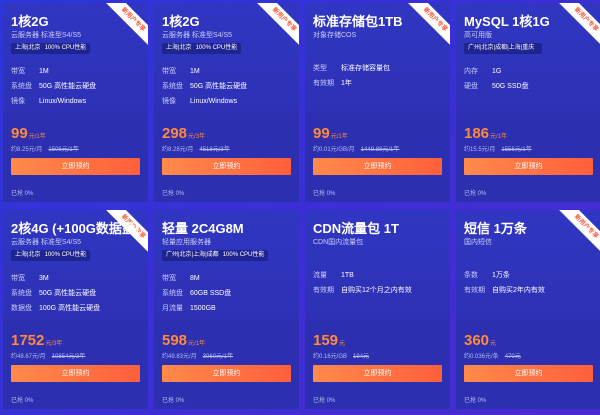 This screenshot has height=415, width=600. What do you see at coordinates (30, 21) in the screenshot?
I see `product-title: 1核2G` at bounding box center [30, 21].